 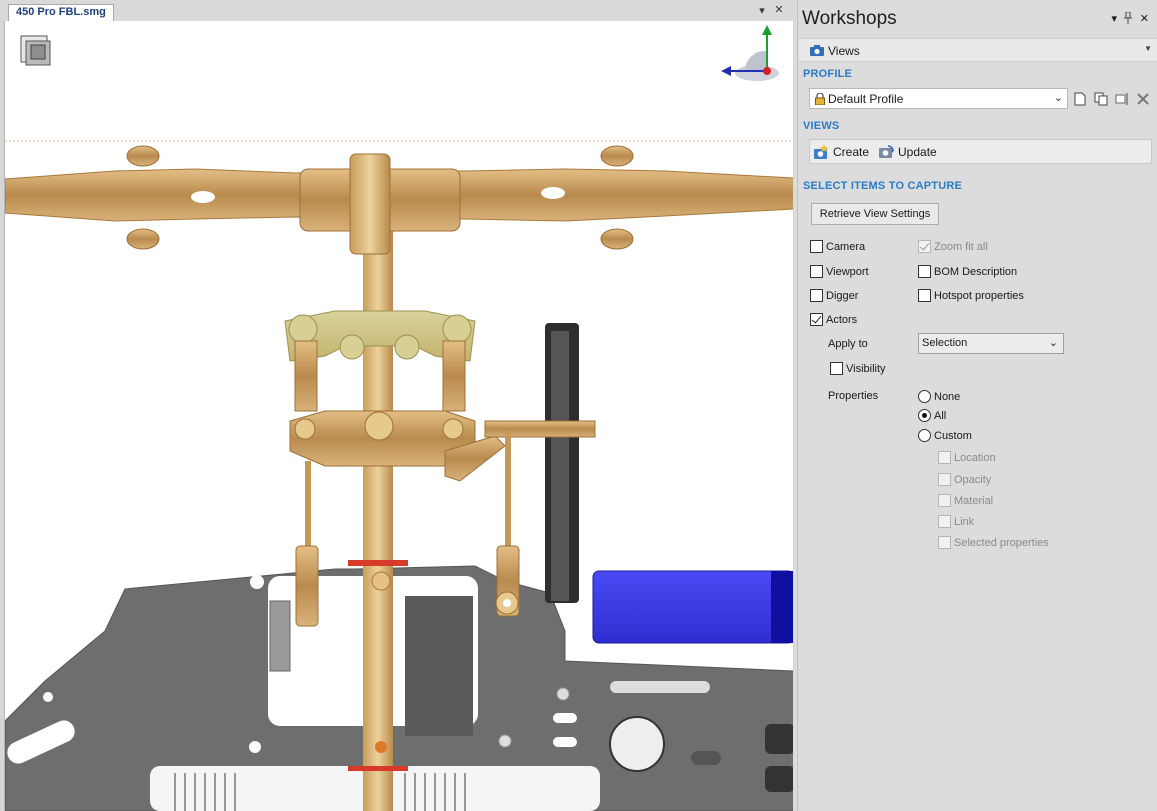 I want to click on bom-description-checkbox: BOM Description, so click(x=967, y=271).